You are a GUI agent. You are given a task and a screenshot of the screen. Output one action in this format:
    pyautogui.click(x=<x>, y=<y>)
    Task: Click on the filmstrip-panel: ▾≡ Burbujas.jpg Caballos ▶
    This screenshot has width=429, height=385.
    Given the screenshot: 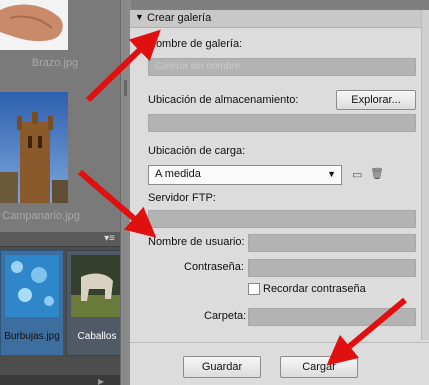 What is the action you would take?
    pyautogui.click(x=60, y=308)
    